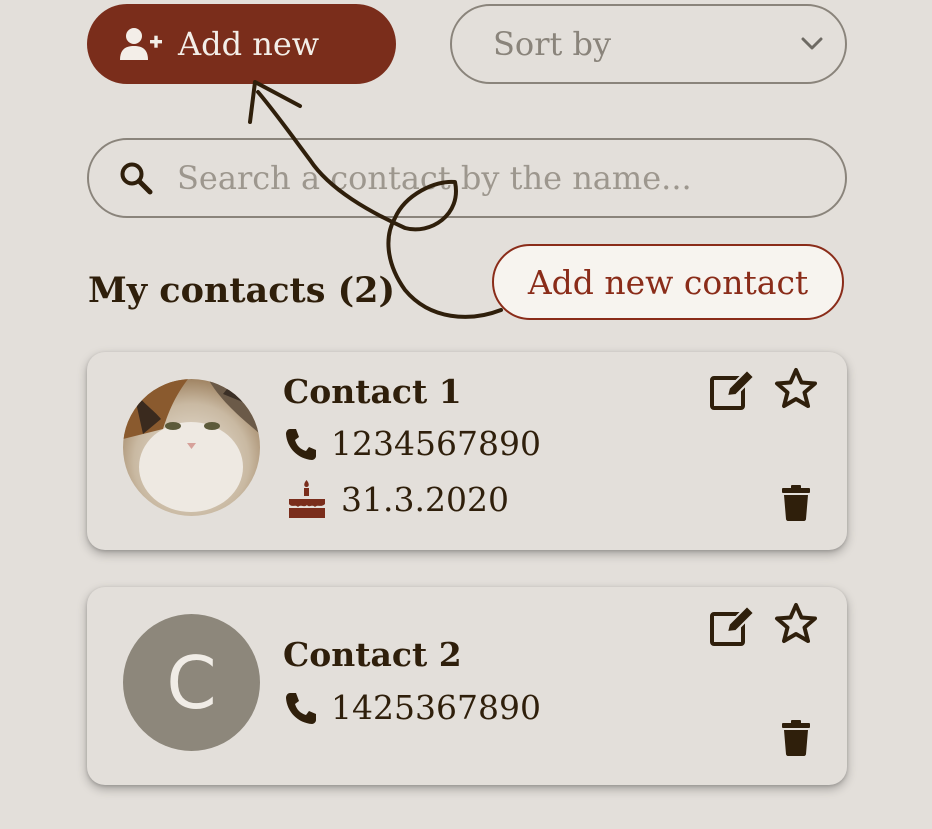 This screenshot has height=829, width=932. What do you see at coordinates (552, 44) in the screenshot?
I see `sort-label: Sort by` at bounding box center [552, 44].